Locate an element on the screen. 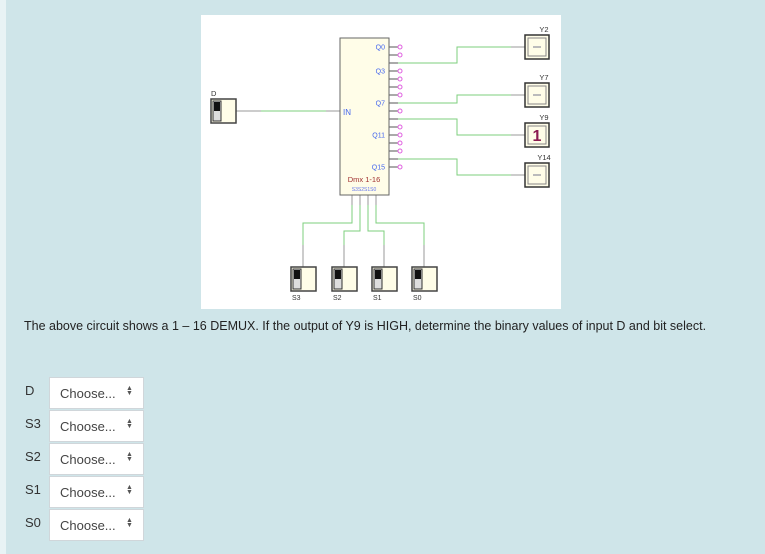 This screenshot has width=765, height=554. output-label: Y2 is located at coordinates (543, 29).